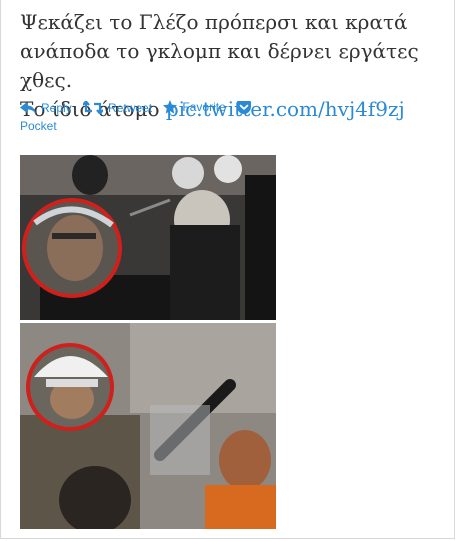 Image resolution: width=457 pixels, height=541 pixels. I want to click on retweet-icon, so click(93, 107).